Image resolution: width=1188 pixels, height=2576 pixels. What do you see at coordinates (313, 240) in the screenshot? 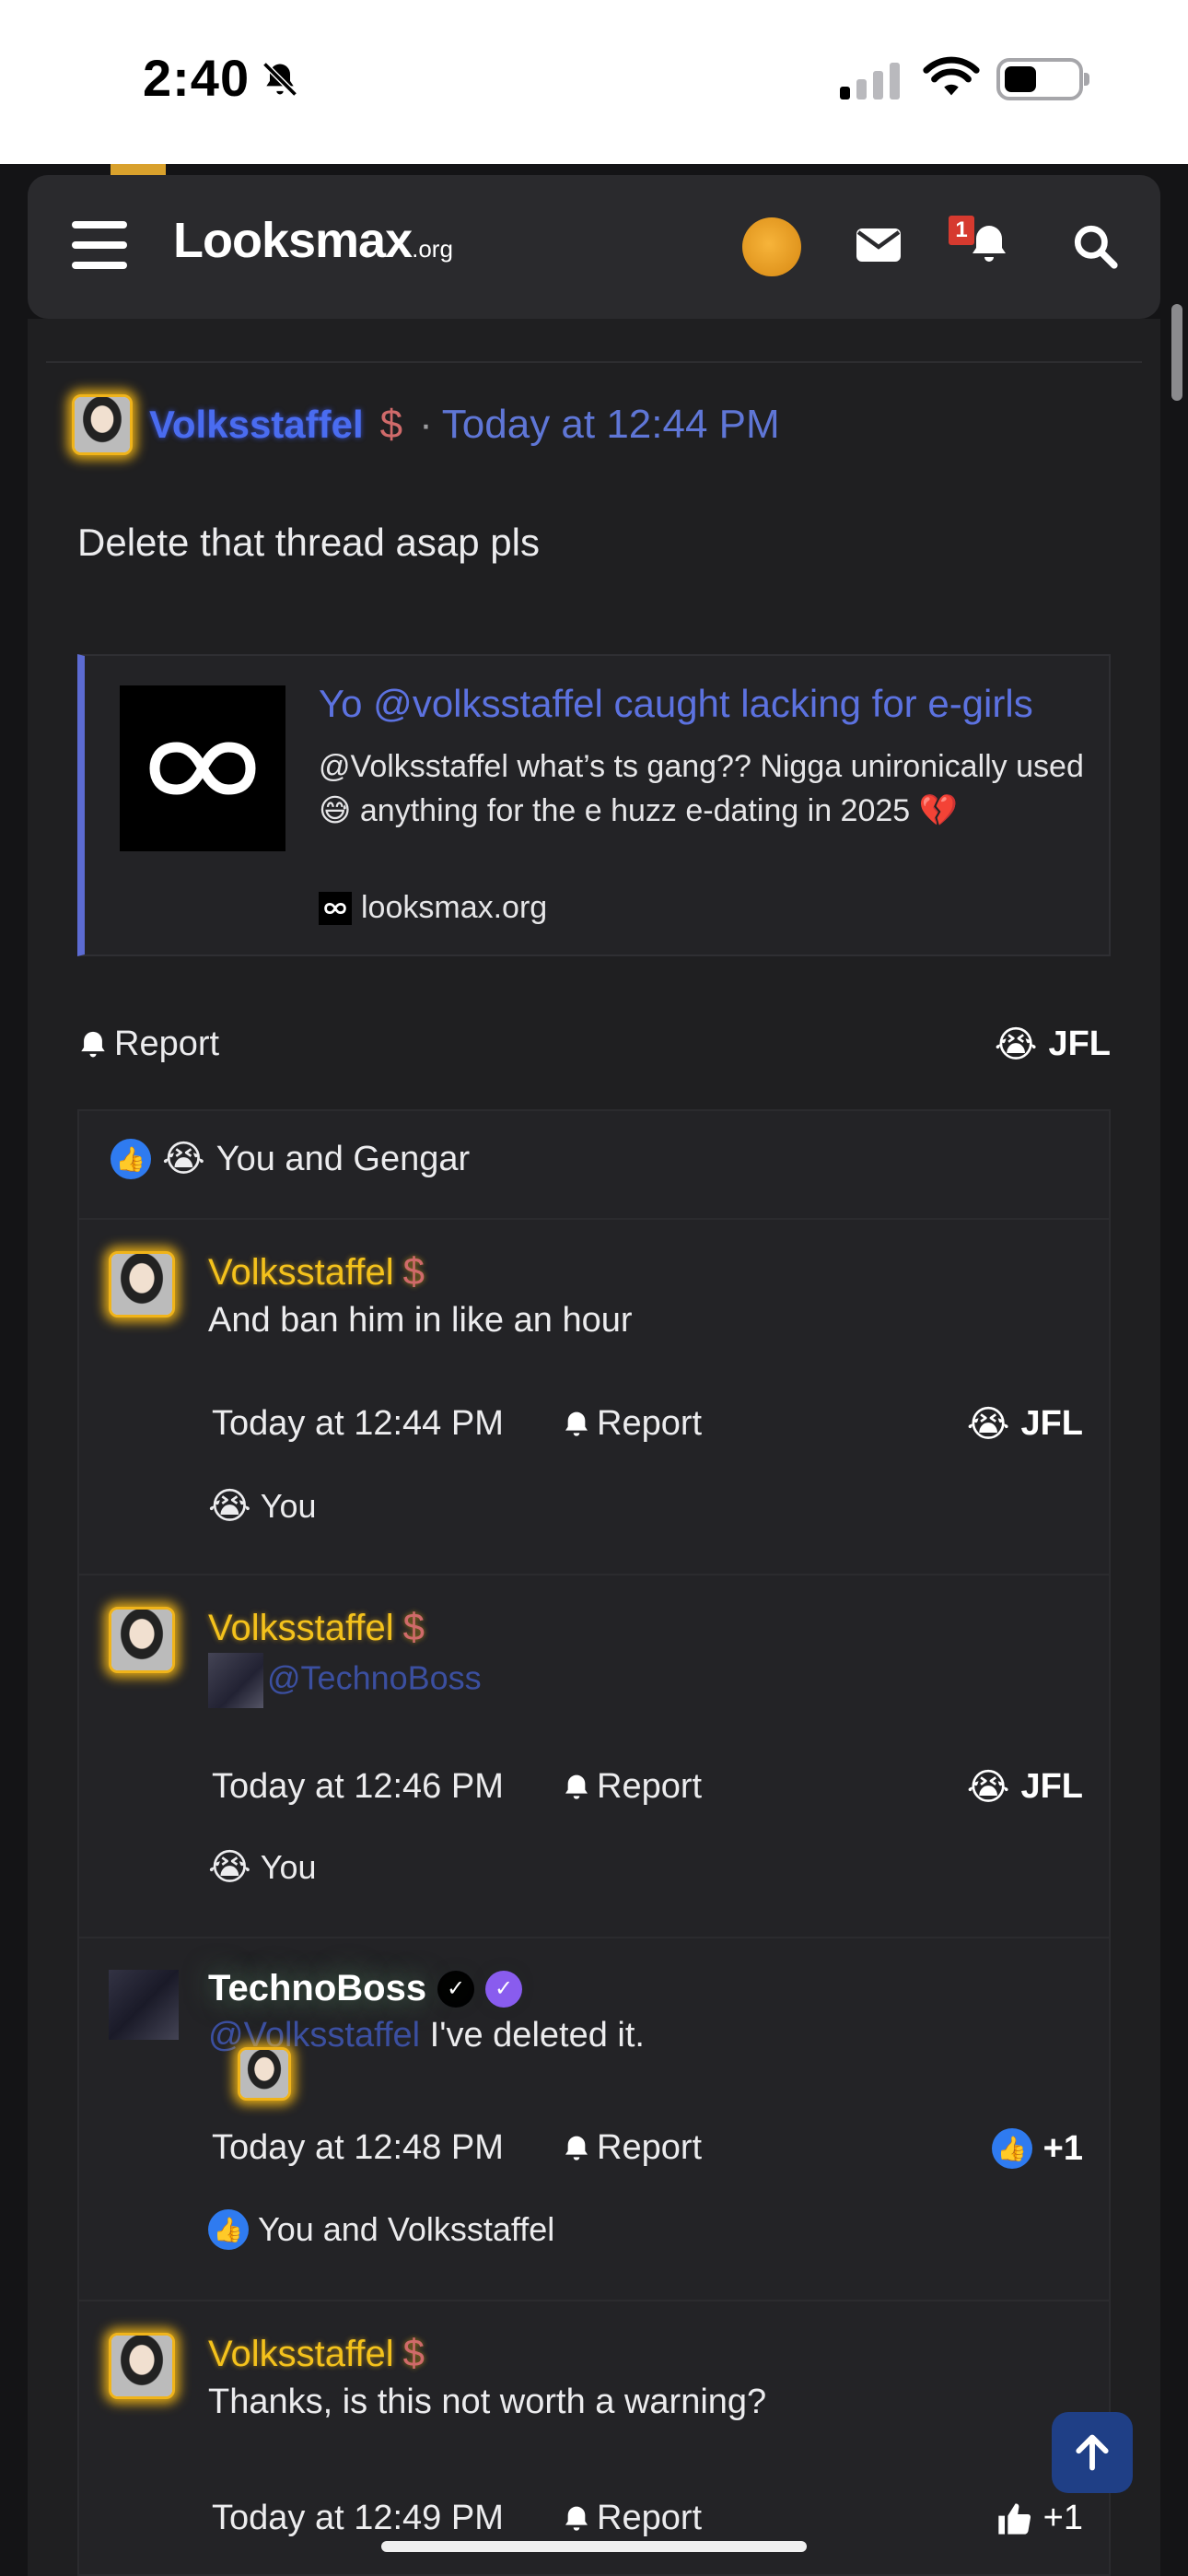
I see `site-logo: Looksmax.org` at bounding box center [313, 240].